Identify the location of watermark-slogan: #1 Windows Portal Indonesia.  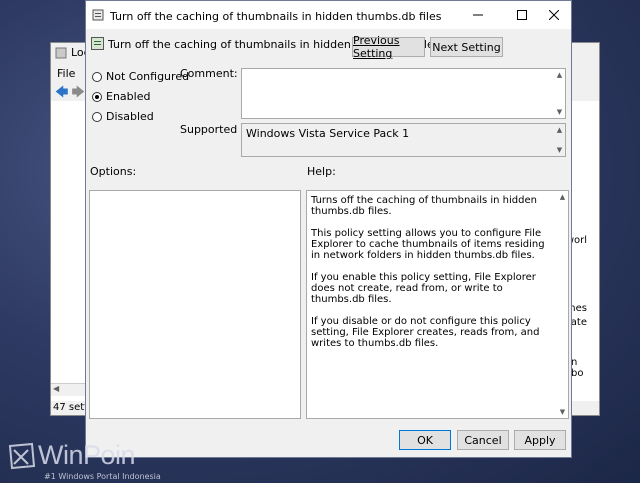
(102, 476).